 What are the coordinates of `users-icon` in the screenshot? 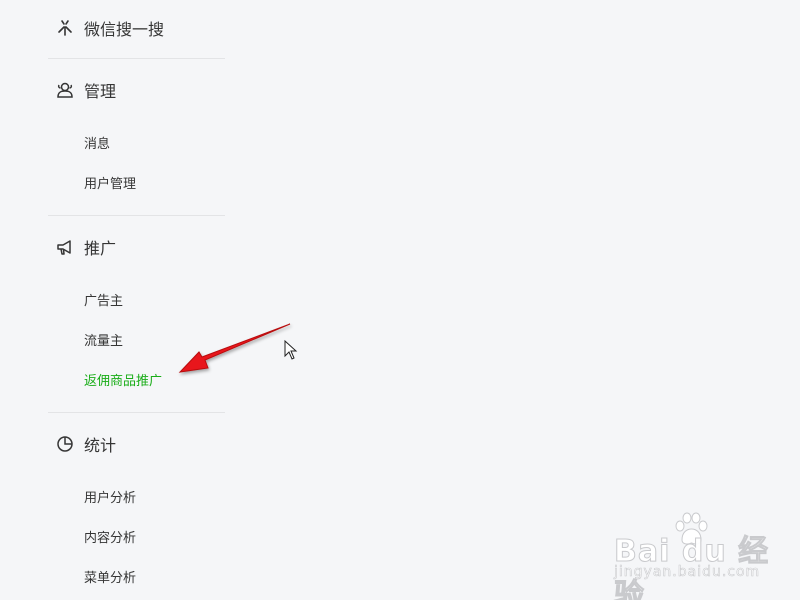 It's located at (65, 90).